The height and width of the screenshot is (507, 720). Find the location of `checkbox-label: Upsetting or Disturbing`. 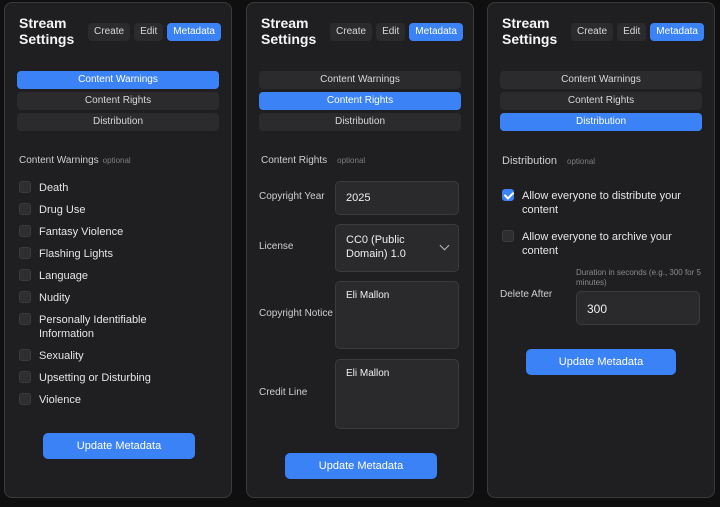

checkbox-label: Upsetting or Disturbing is located at coordinates (95, 378).